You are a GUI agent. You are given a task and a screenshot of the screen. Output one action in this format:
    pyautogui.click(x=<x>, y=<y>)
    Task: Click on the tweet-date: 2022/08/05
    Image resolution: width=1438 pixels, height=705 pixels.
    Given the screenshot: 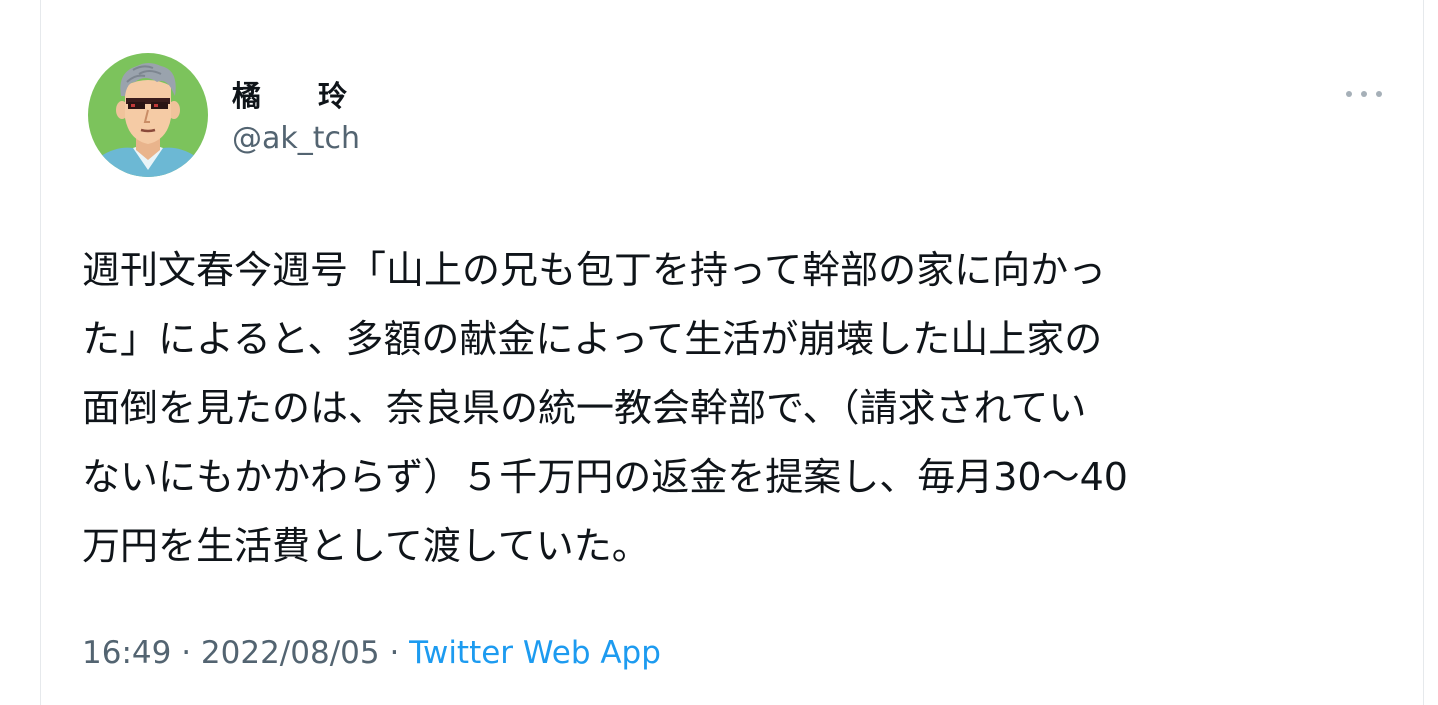 What is the action you would take?
    pyautogui.click(x=290, y=653)
    